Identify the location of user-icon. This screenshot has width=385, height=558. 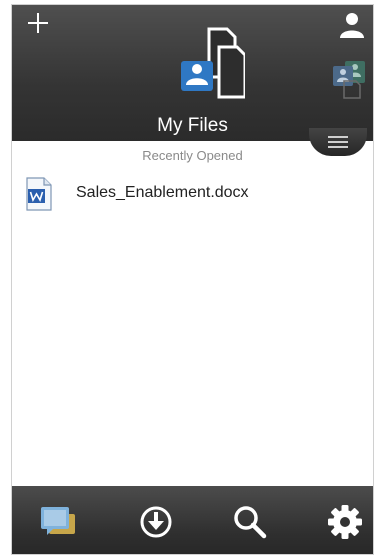
(352, 25).